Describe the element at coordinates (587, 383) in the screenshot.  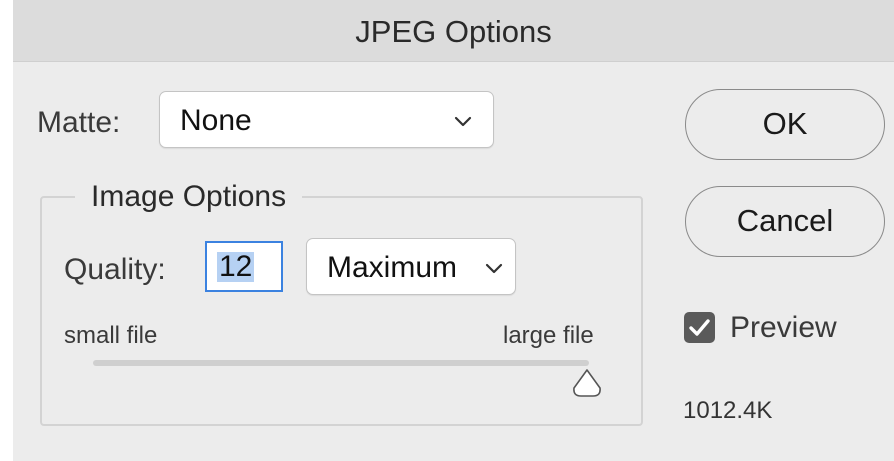
I see `quality-slider-thumb` at that location.